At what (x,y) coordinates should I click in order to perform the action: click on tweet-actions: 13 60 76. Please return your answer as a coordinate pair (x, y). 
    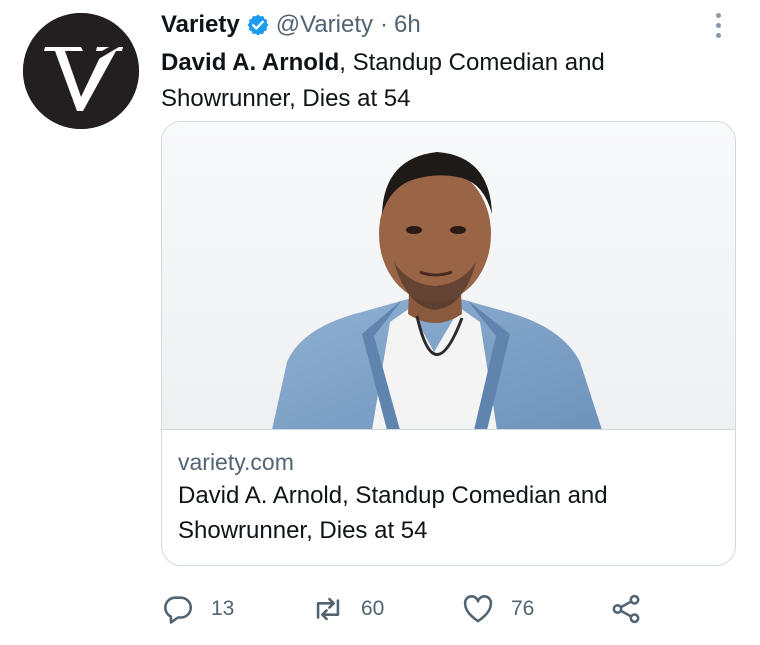
    Looking at the image, I should click on (441, 609).